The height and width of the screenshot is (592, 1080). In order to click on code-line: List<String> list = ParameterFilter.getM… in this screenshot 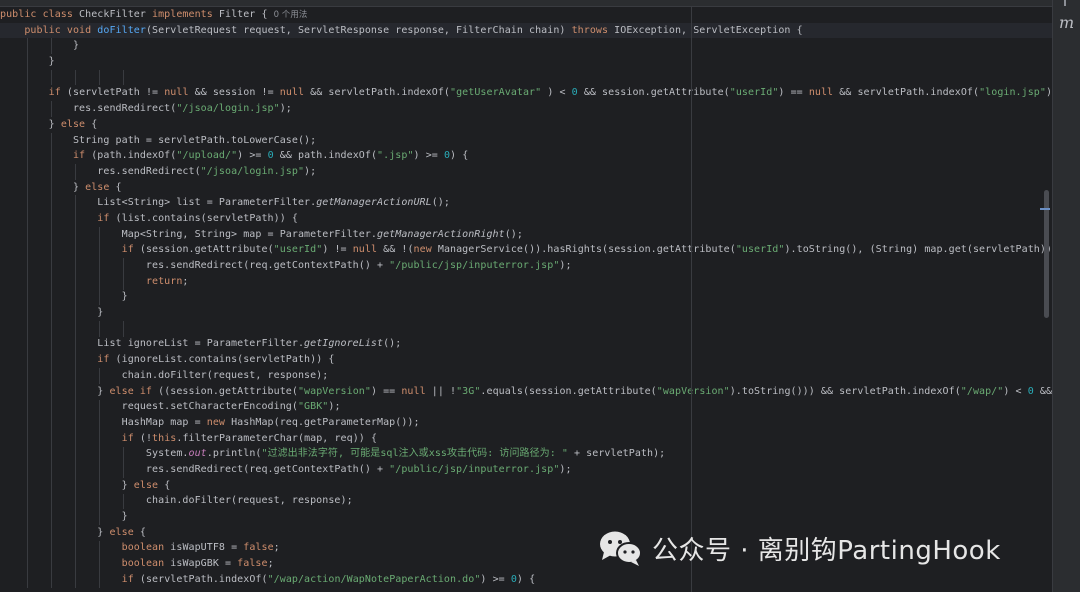, I will do `click(526, 203)`.